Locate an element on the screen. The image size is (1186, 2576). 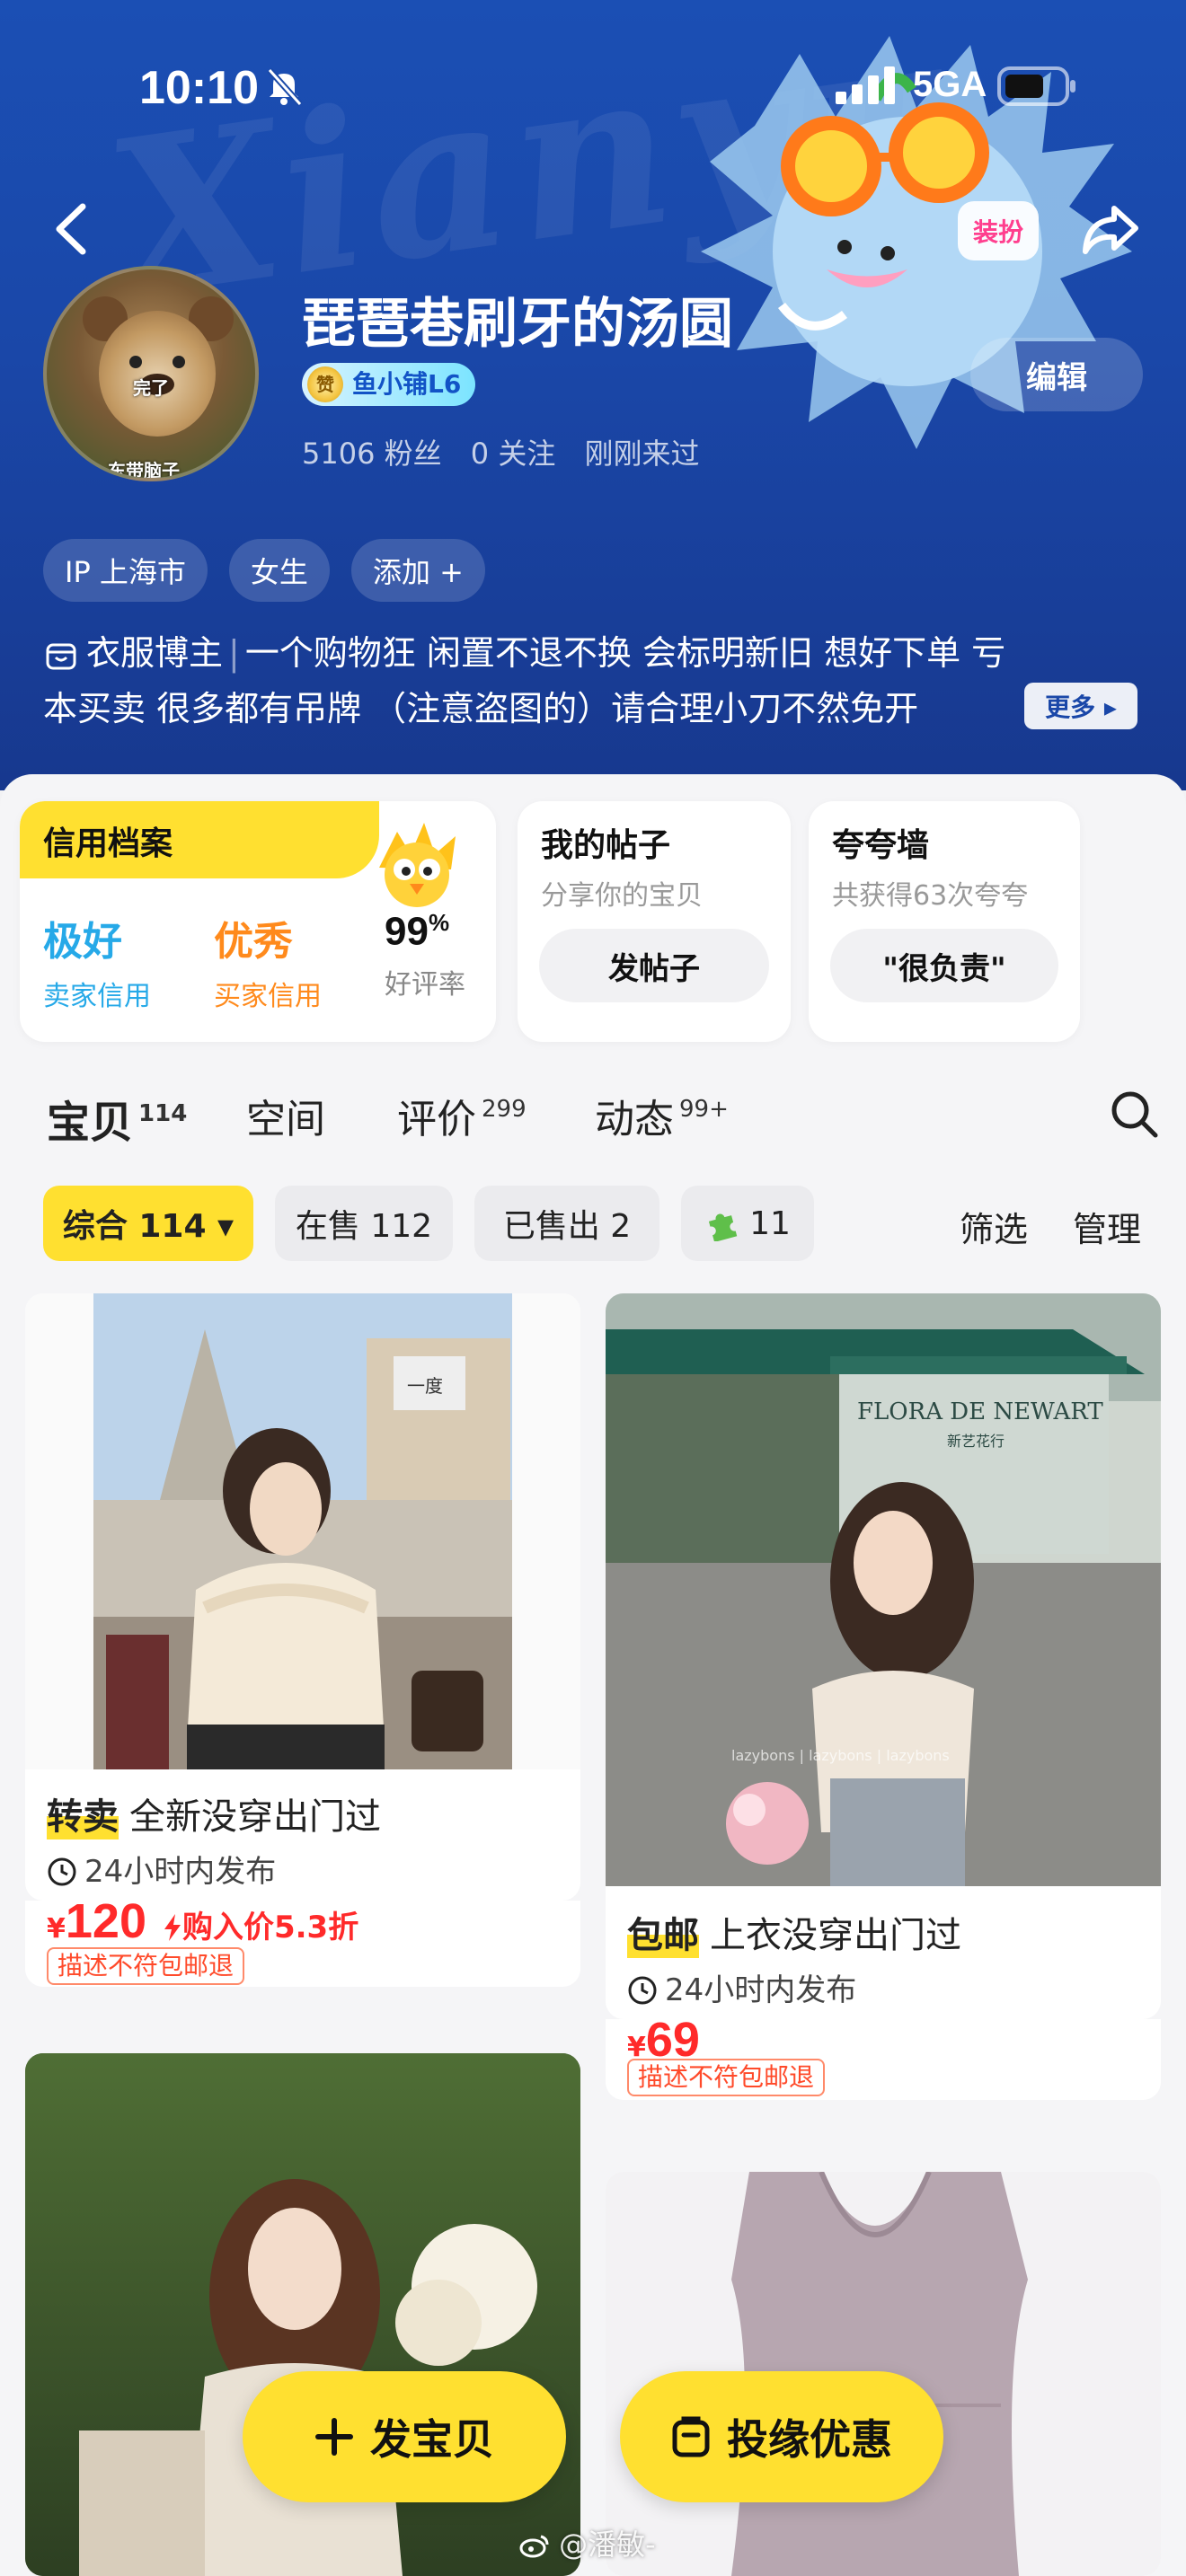
puzzle-icon is located at coordinates (723, 1227).